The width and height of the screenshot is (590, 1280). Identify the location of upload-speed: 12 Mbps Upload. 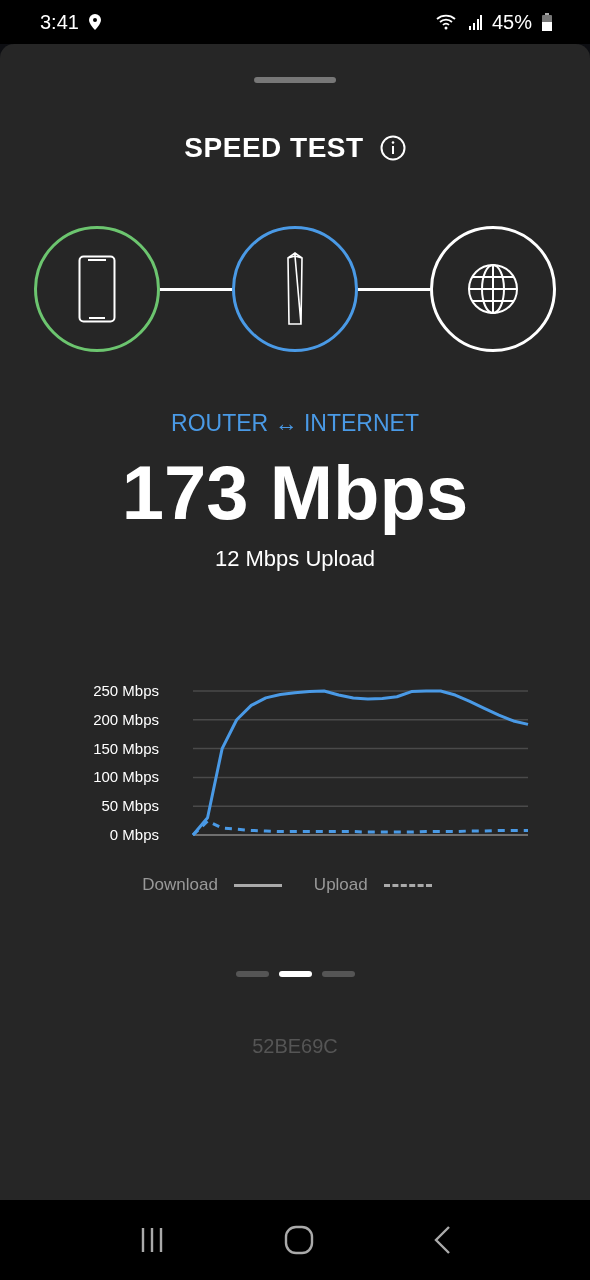
(295, 559).